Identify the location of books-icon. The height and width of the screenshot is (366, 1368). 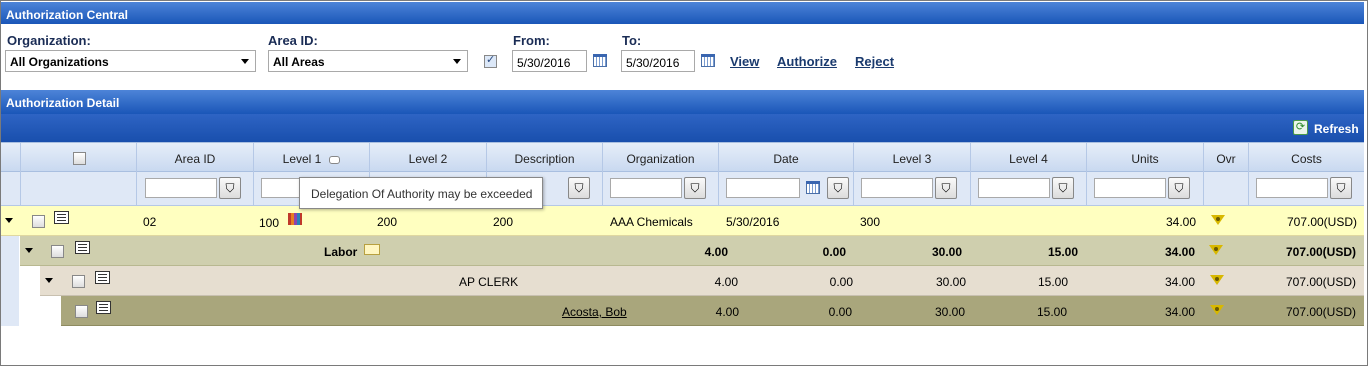
(295, 219).